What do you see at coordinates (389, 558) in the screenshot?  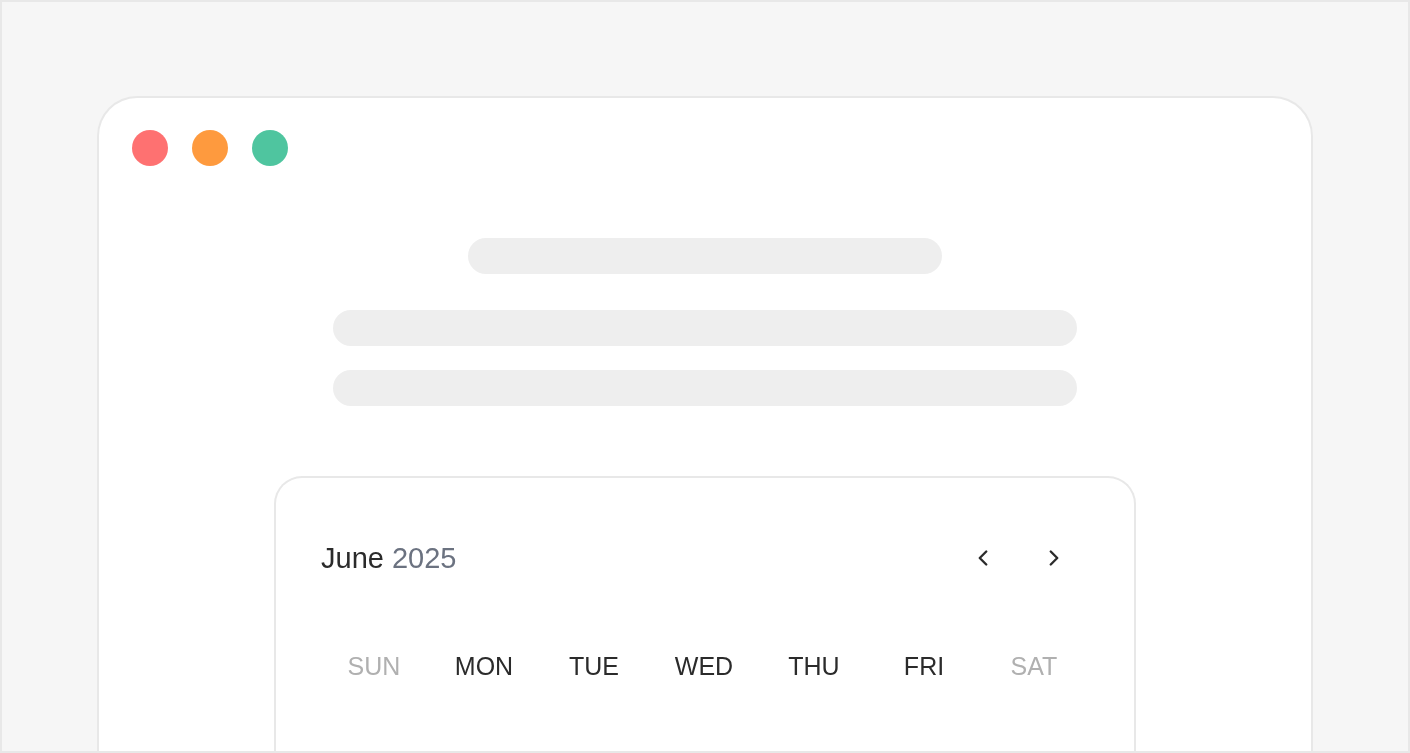 I see `month-year-title: June 2025` at bounding box center [389, 558].